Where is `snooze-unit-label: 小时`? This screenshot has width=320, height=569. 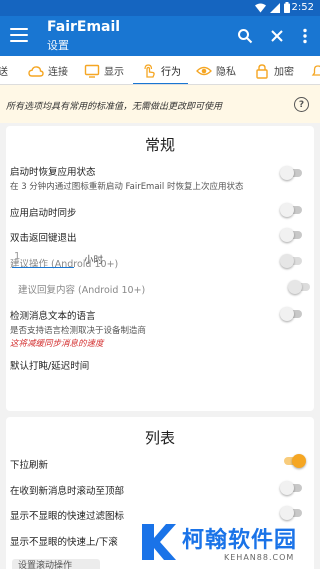
snooze-unit-label: 小时 is located at coordinates (94, 260).